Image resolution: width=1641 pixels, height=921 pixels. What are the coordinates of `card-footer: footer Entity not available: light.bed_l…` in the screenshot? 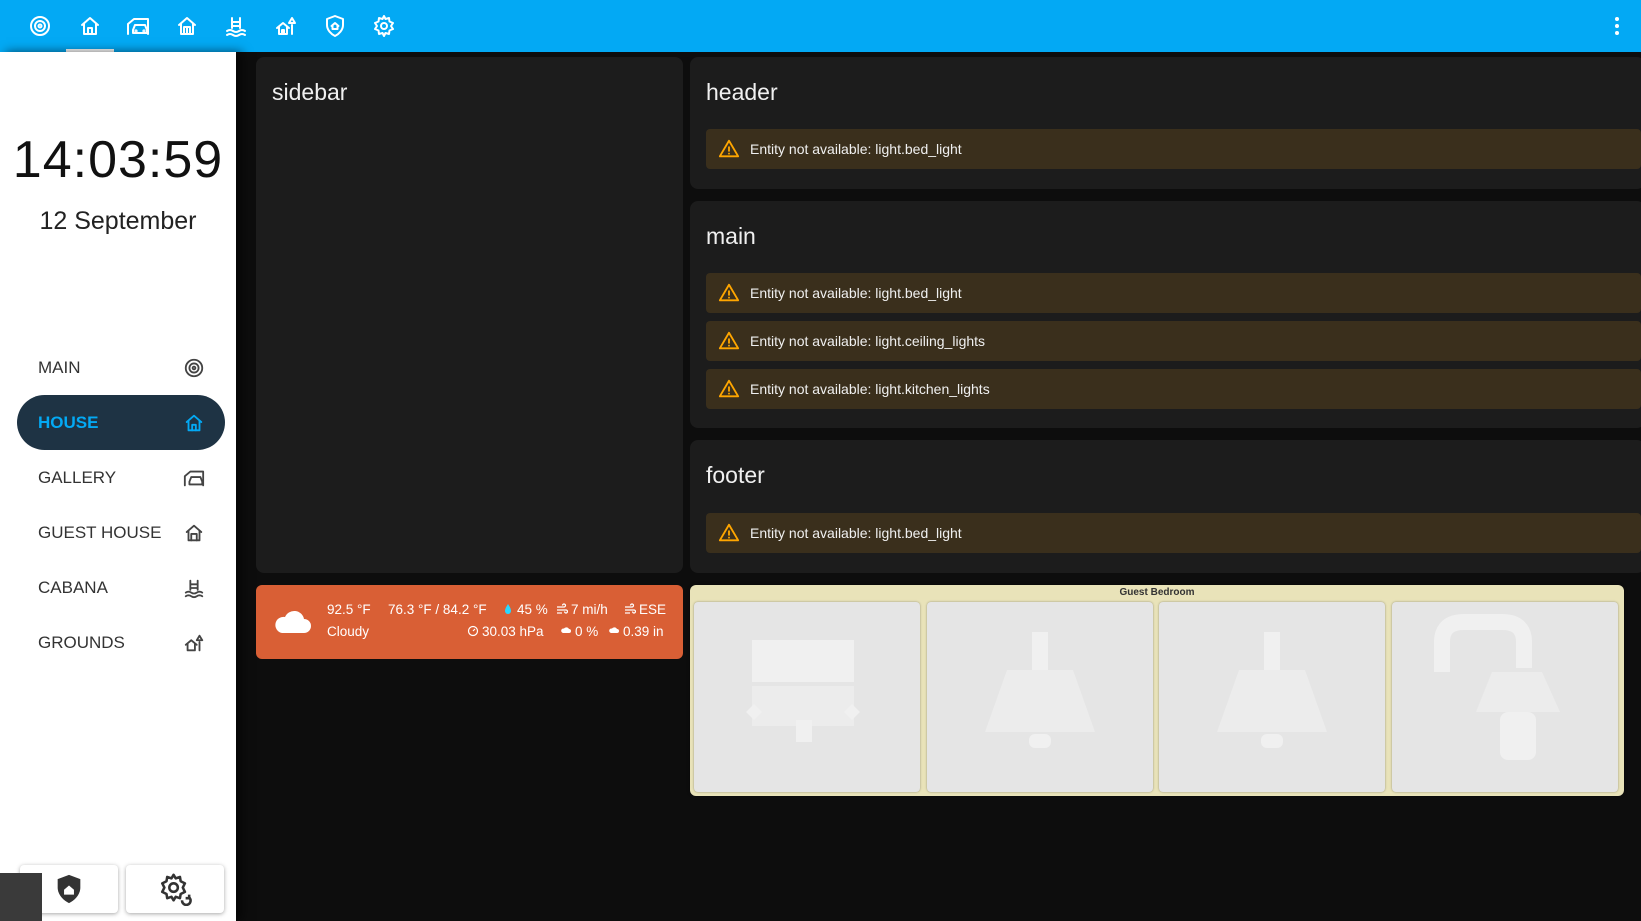 It's located at (1165, 506).